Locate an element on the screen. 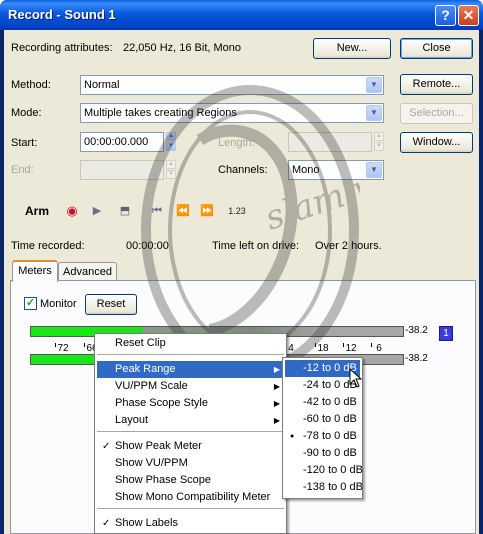  mode-label: Mode: is located at coordinates (26, 113).